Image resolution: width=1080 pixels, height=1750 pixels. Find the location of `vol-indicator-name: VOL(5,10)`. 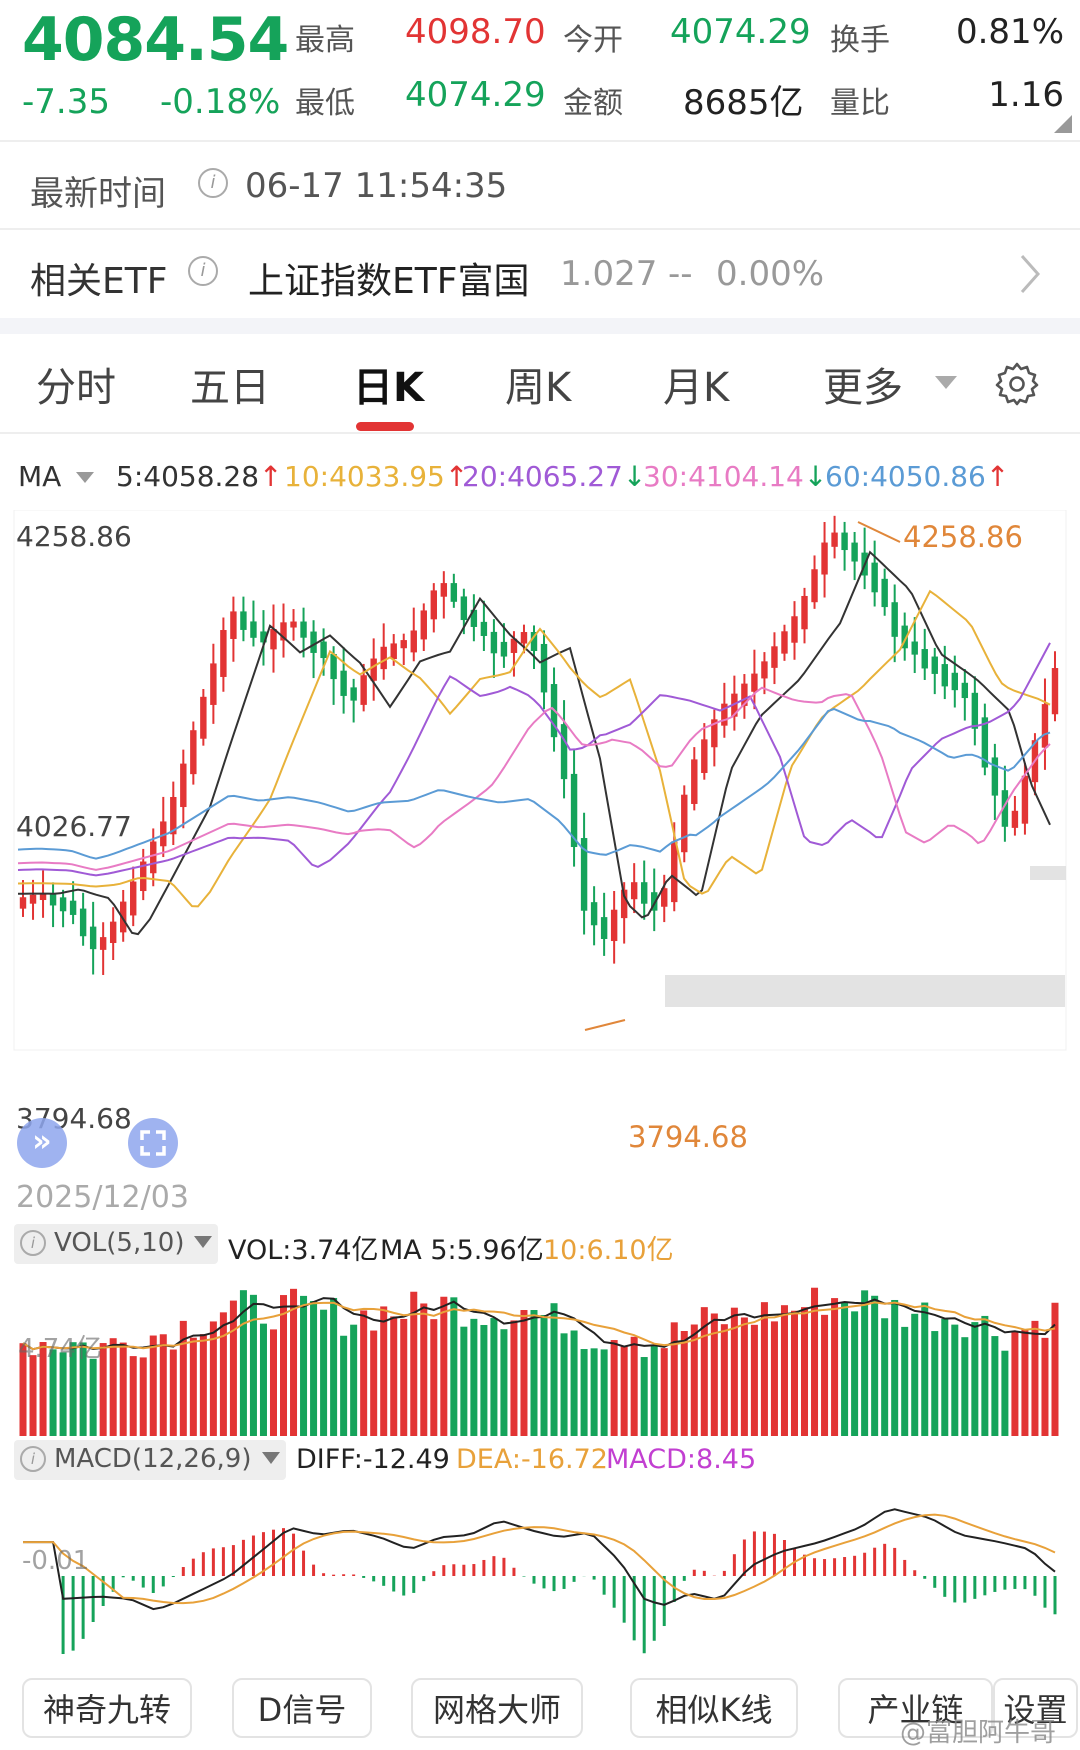

vol-indicator-name: VOL(5,10) is located at coordinates (119, 1243).